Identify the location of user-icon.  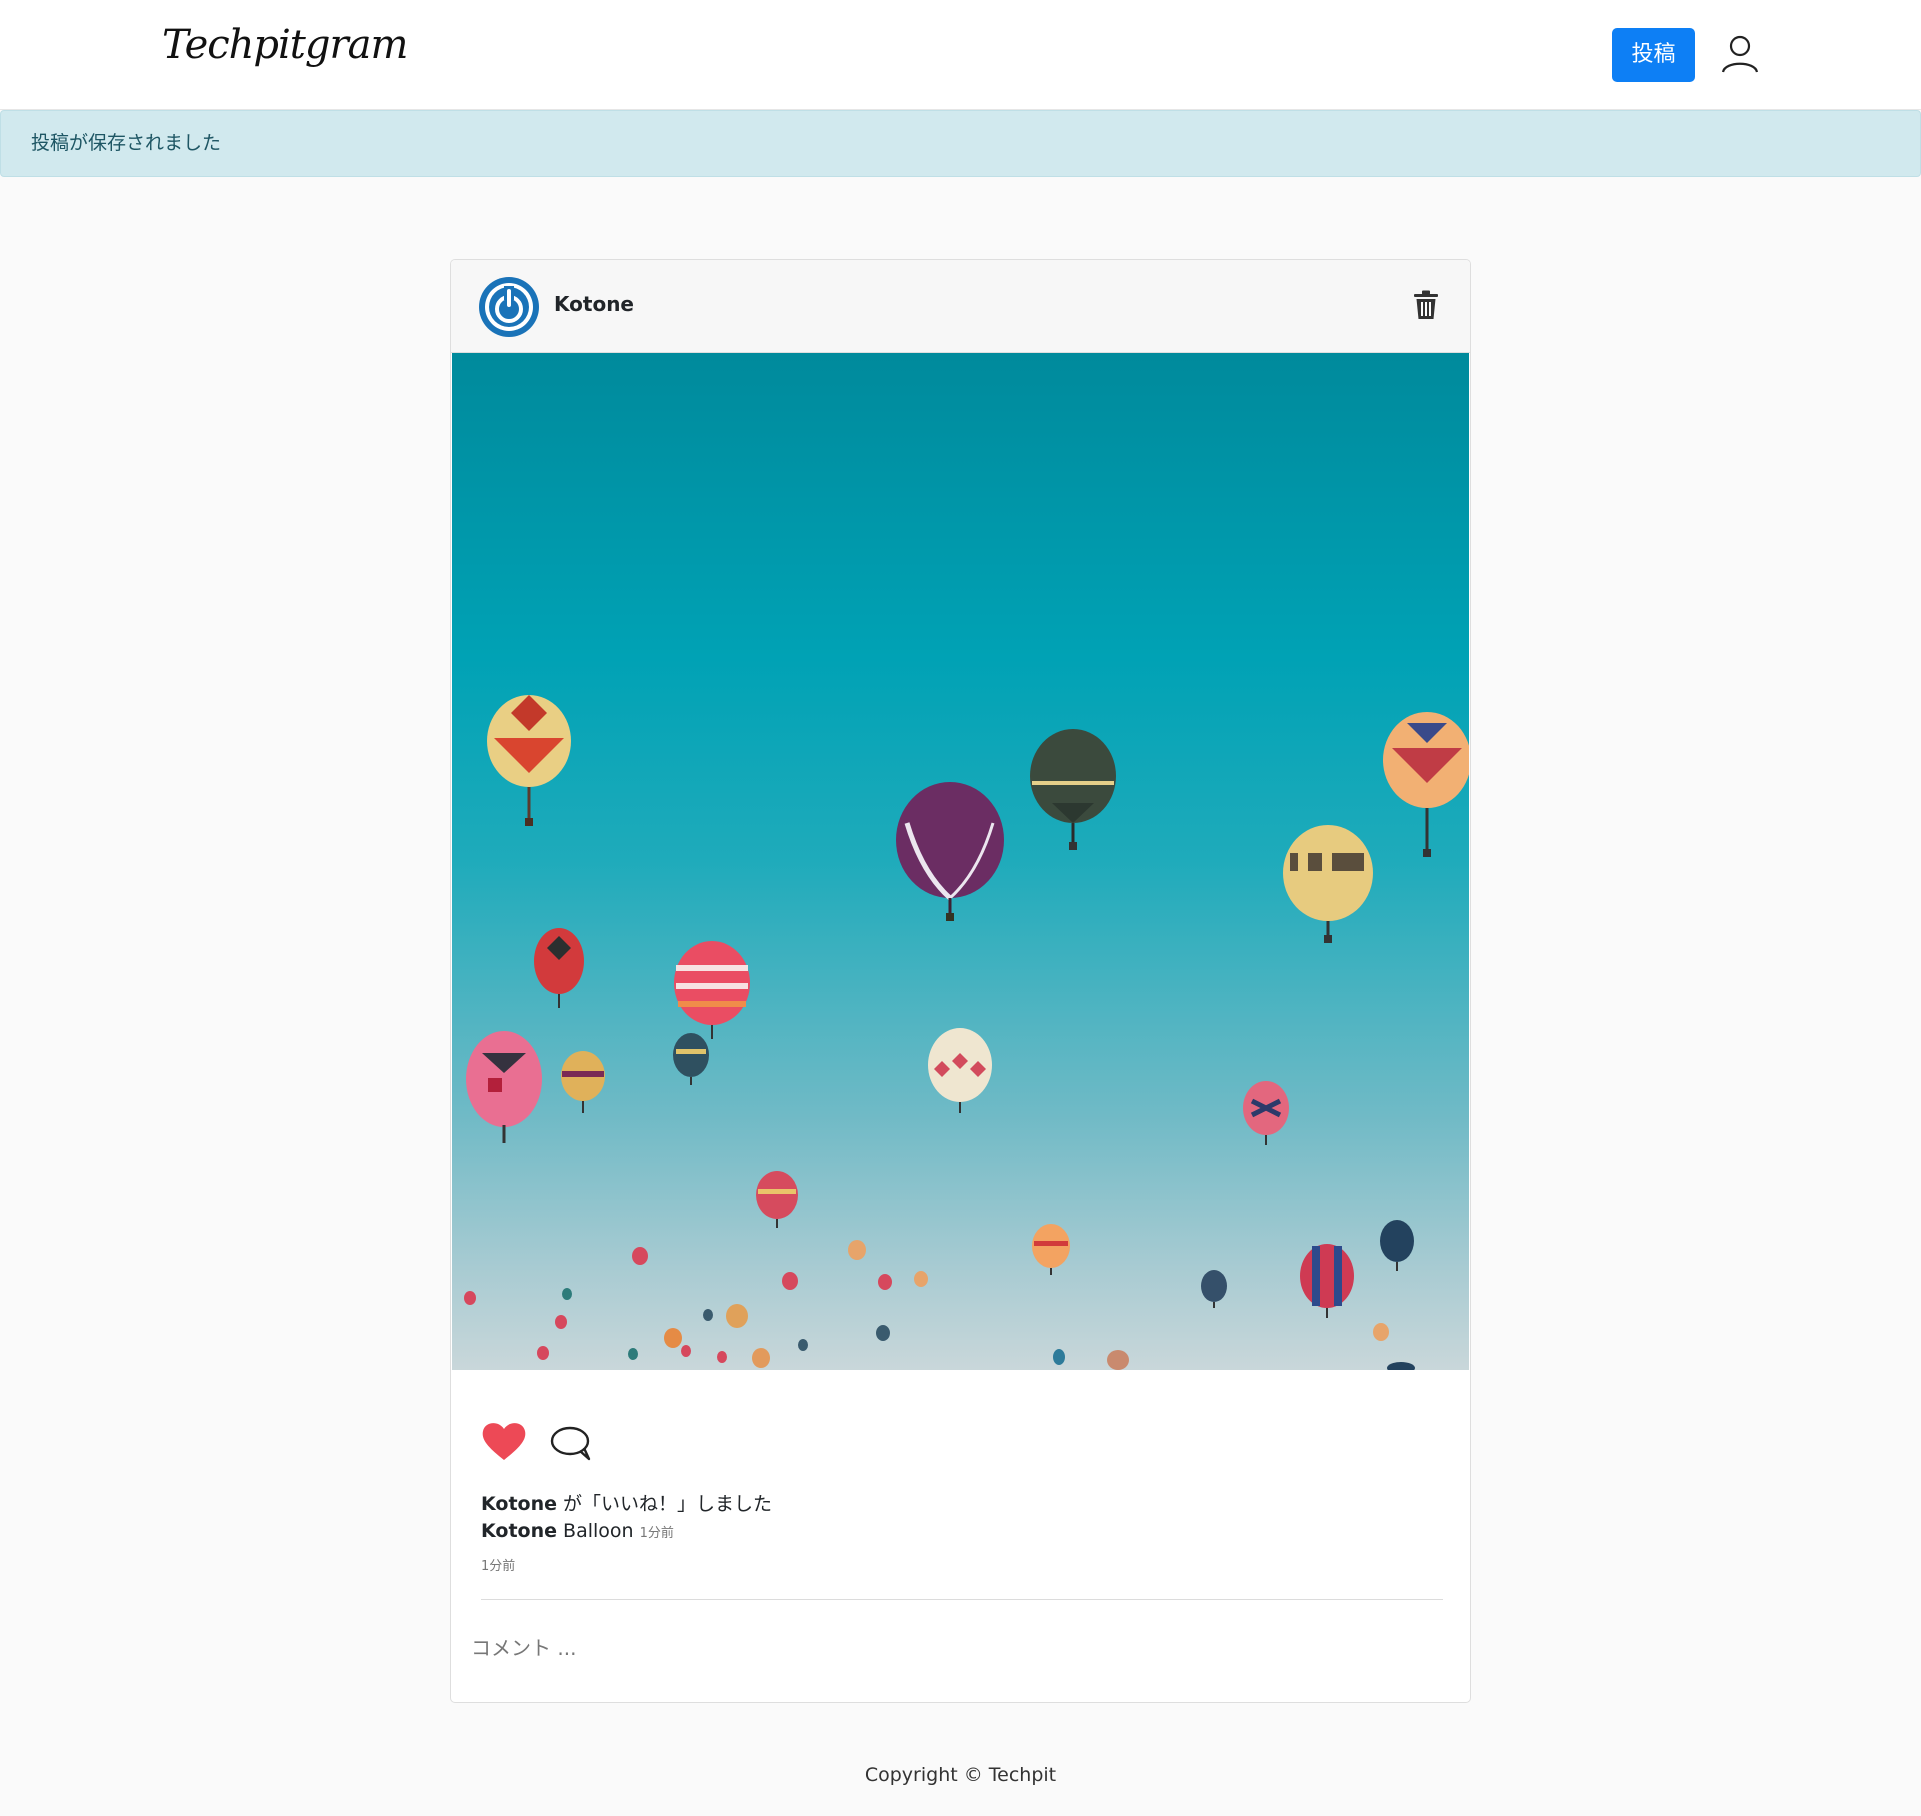
(1740, 54).